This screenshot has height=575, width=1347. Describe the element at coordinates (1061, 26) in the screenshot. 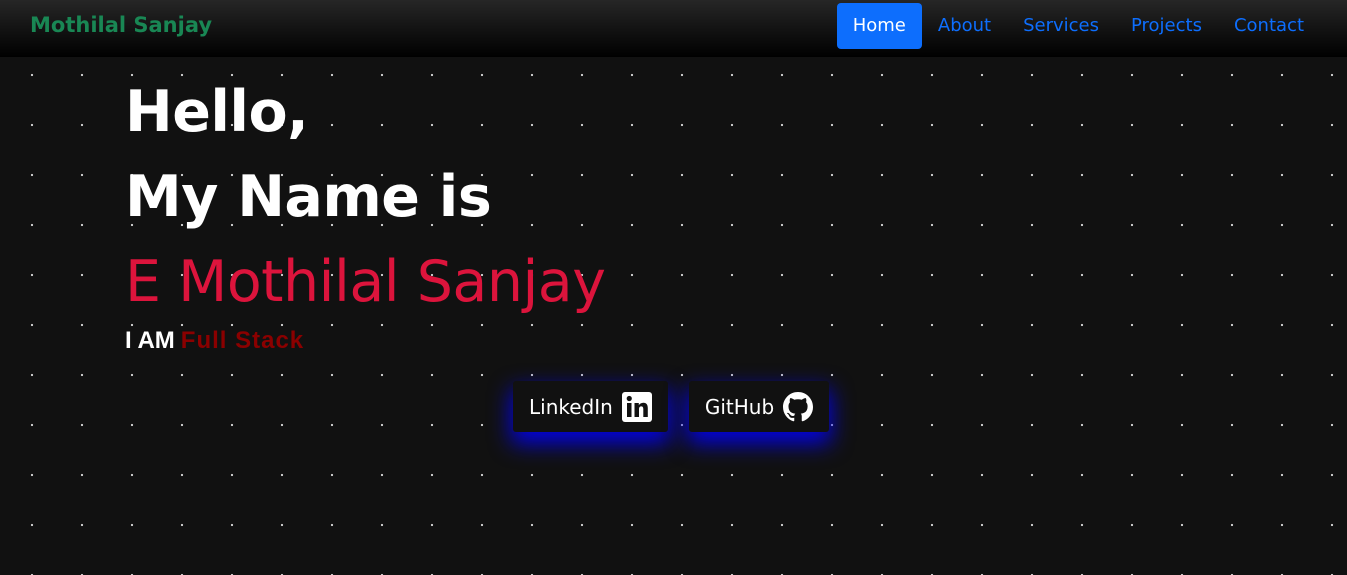

I see `nav-link-services: Services` at that location.